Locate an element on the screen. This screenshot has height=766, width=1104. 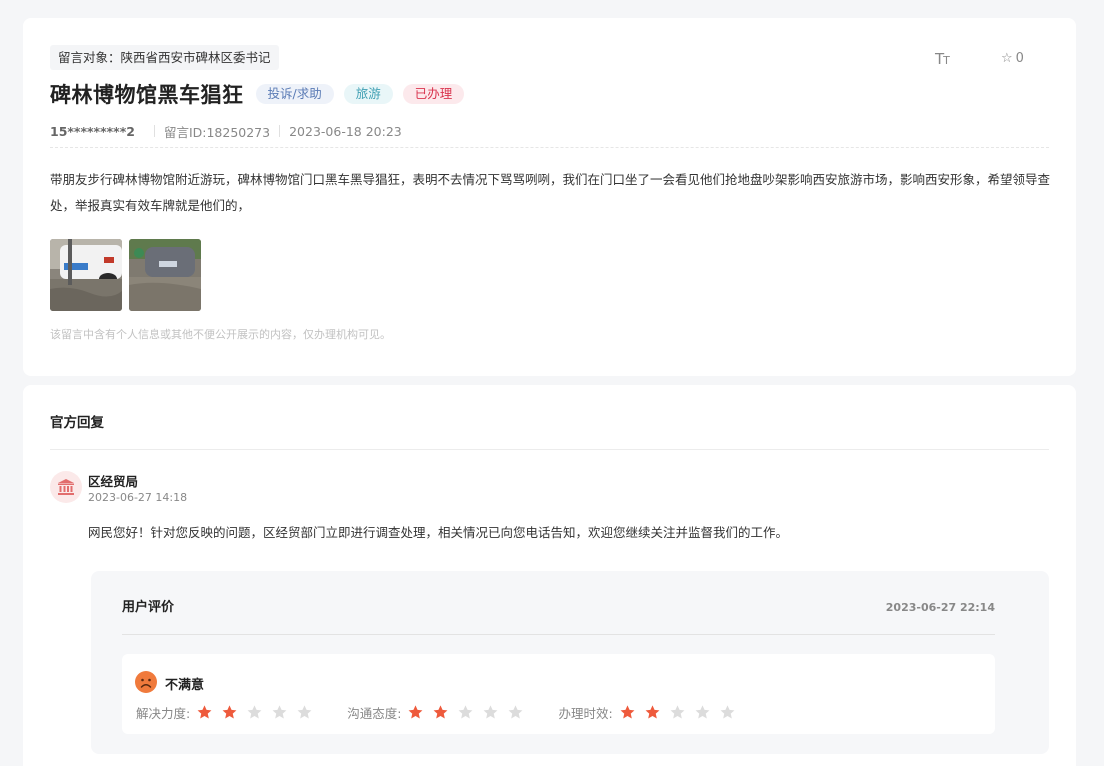
title-row: 碑林博物馆黑车猖狂 投诉/求助 旅游 已办理 is located at coordinates (262, 94).